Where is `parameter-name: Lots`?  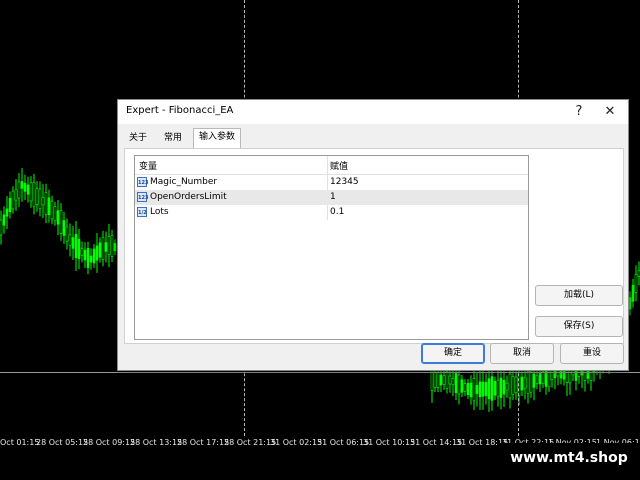 parameter-name: Lots is located at coordinates (159, 212).